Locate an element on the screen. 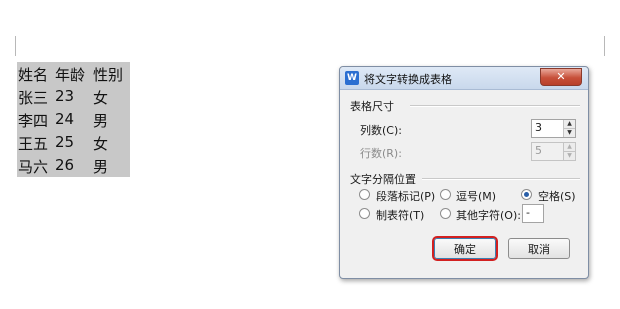 The image size is (620, 309). columns-stepper: 3 ▲ ▼ is located at coordinates (553, 128).